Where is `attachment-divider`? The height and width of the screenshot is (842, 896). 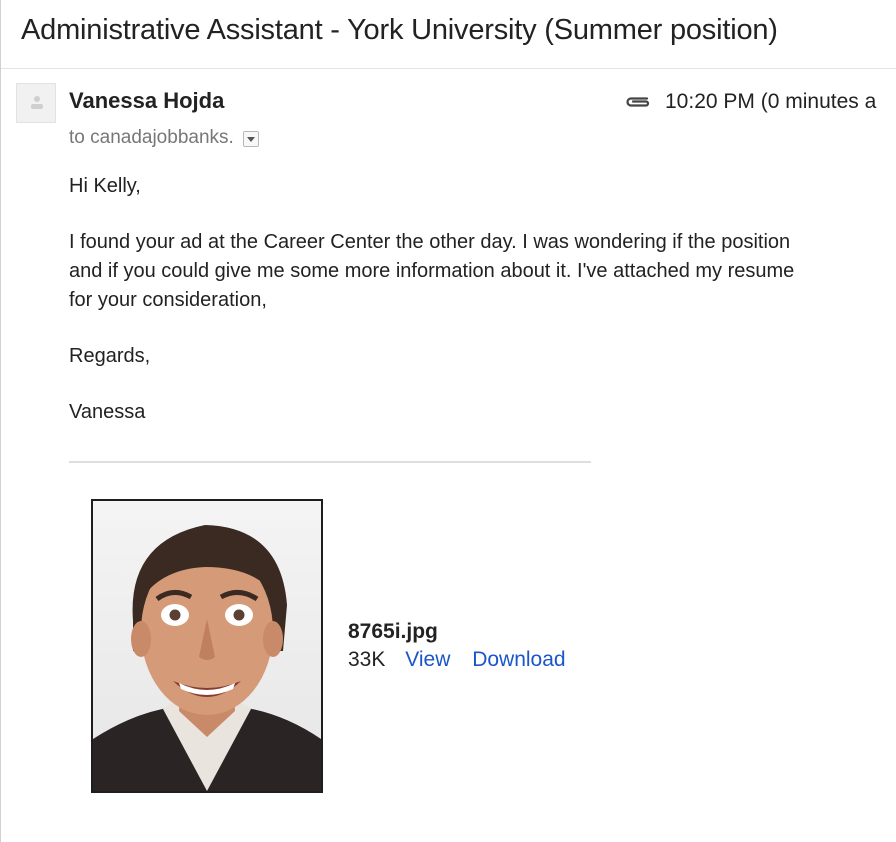 attachment-divider is located at coordinates (330, 462).